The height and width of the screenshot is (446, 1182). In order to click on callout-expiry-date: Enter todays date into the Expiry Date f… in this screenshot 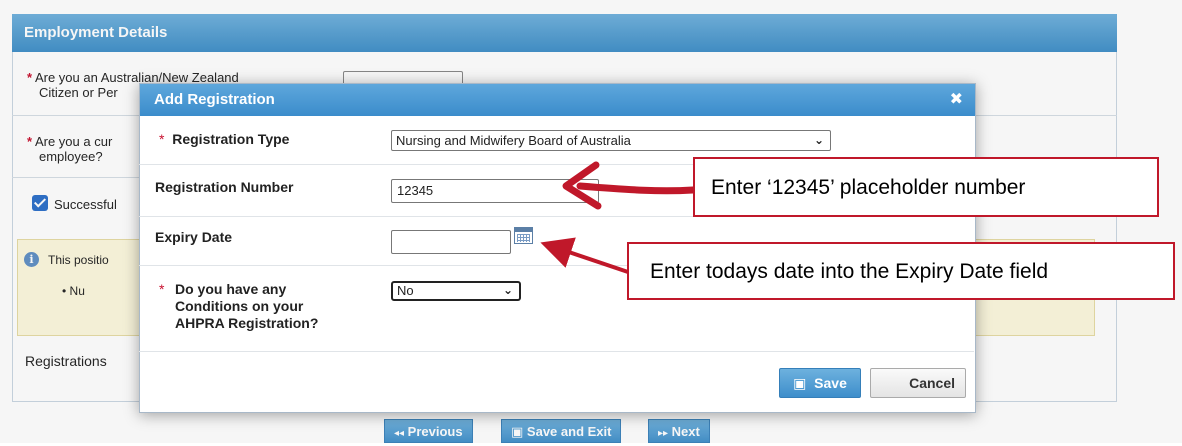, I will do `click(901, 271)`.